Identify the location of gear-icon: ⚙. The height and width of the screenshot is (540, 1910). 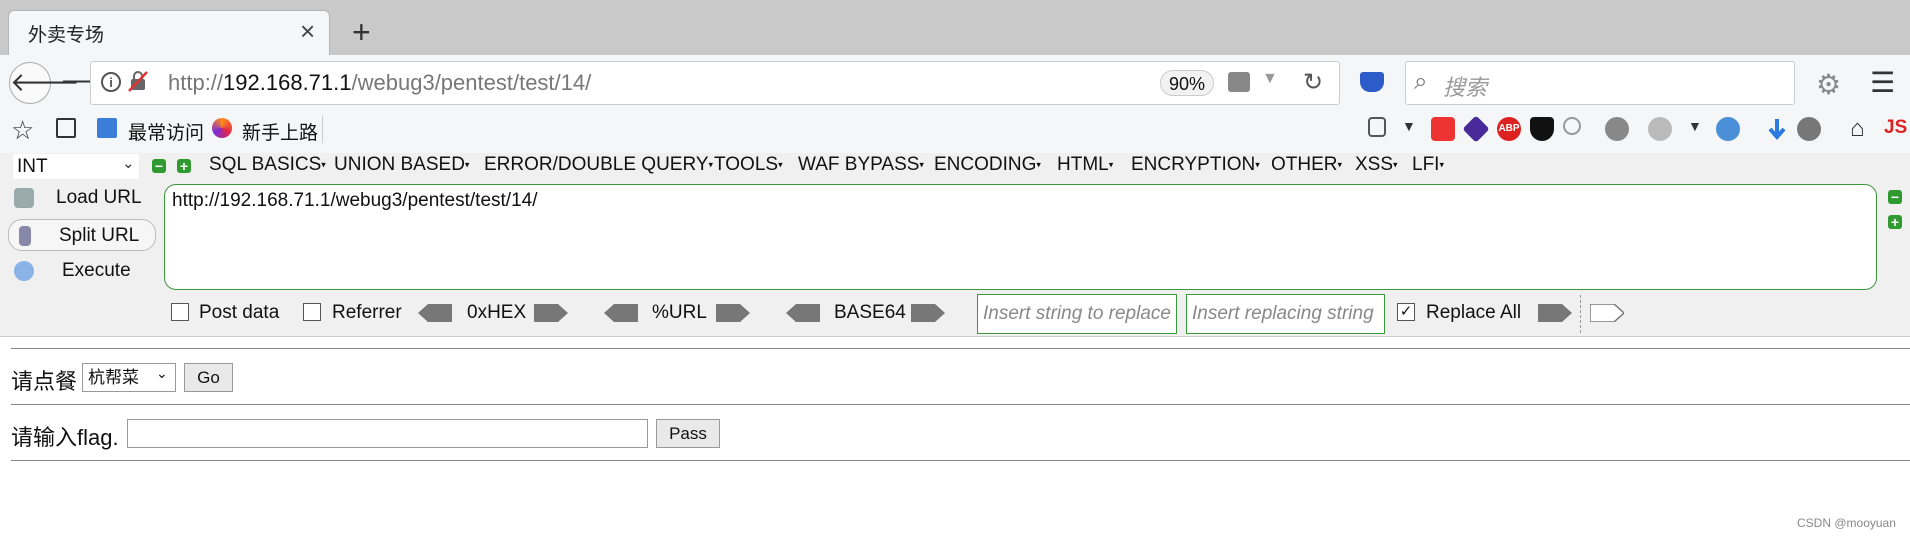
(1828, 84).